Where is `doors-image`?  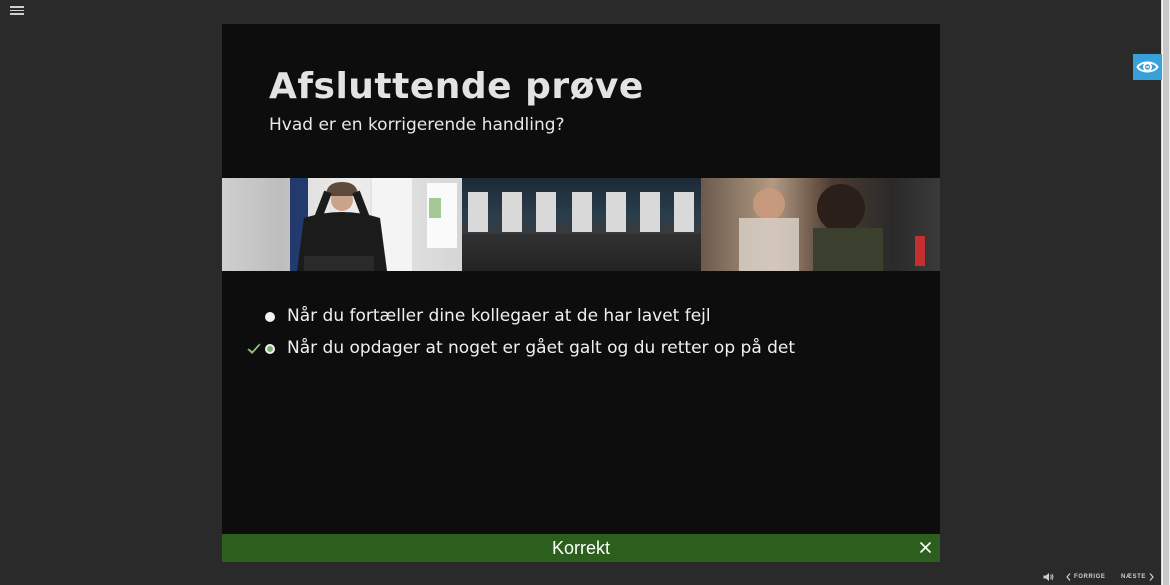 doors-image is located at coordinates (581, 224).